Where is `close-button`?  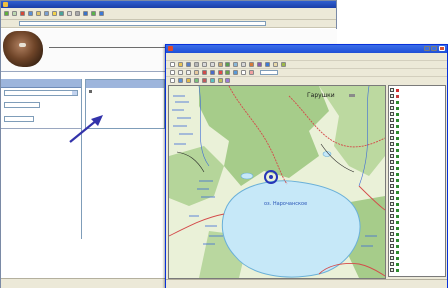
close-button is located at coordinates (442, 48).